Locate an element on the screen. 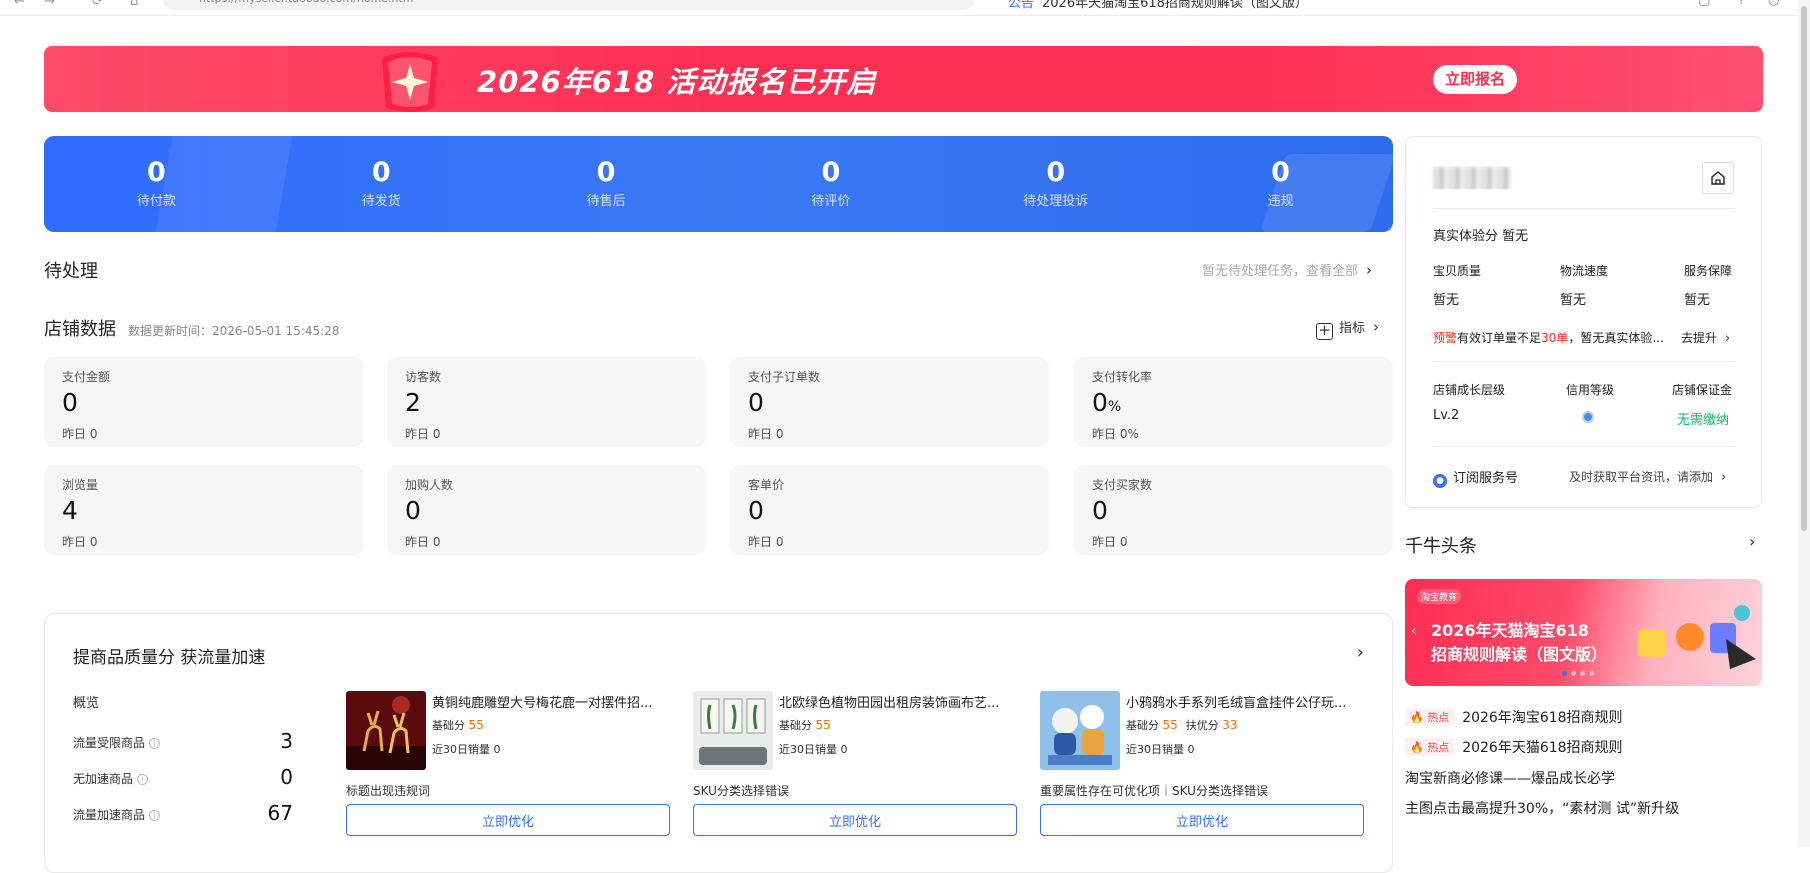 The height and width of the screenshot is (873, 1810). news-item: 淘宝新商必修课——爆品成长必学 is located at coordinates (1510, 778).